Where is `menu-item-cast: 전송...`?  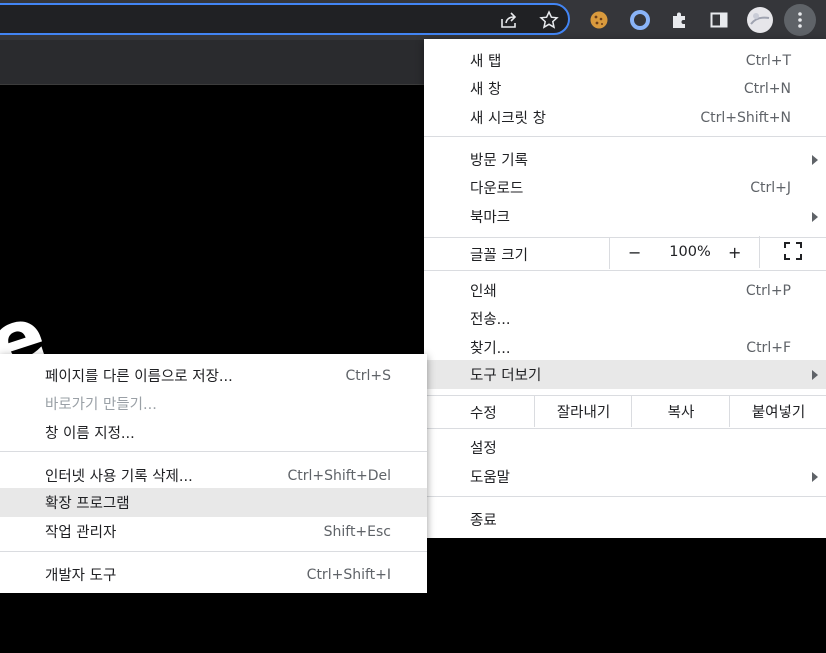
menu-item-cast: 전송... is located at coordinates (625, 318).